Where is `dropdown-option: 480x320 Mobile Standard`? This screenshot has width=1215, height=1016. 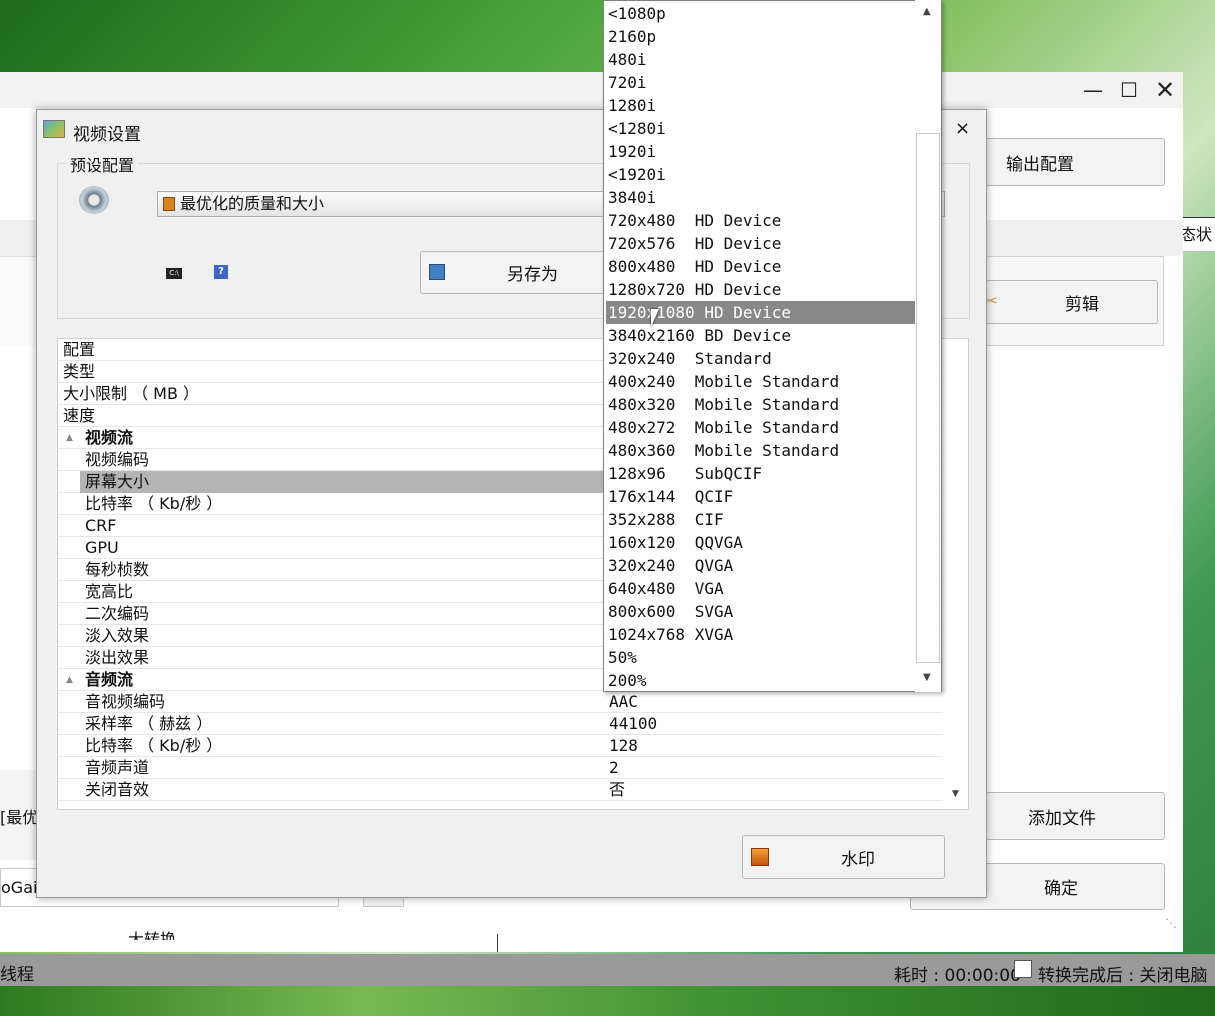 dropdown-option: 480x320 Mobile Standard is located at coordinates (761, 404).